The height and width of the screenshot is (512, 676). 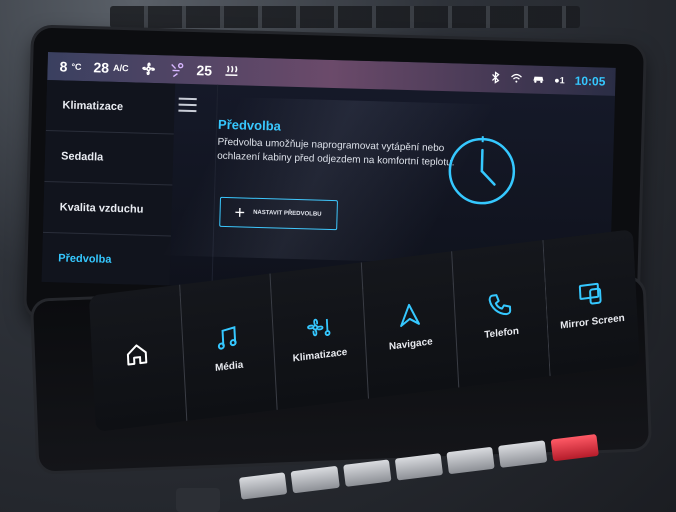 I want to click on temp-left: 8 °C, so click(x=70, y=66).